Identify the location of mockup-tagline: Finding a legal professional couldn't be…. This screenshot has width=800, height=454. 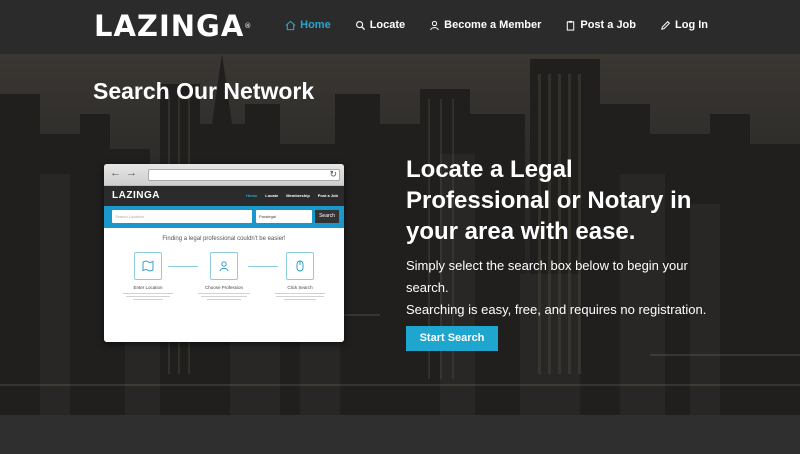
(224, 239).